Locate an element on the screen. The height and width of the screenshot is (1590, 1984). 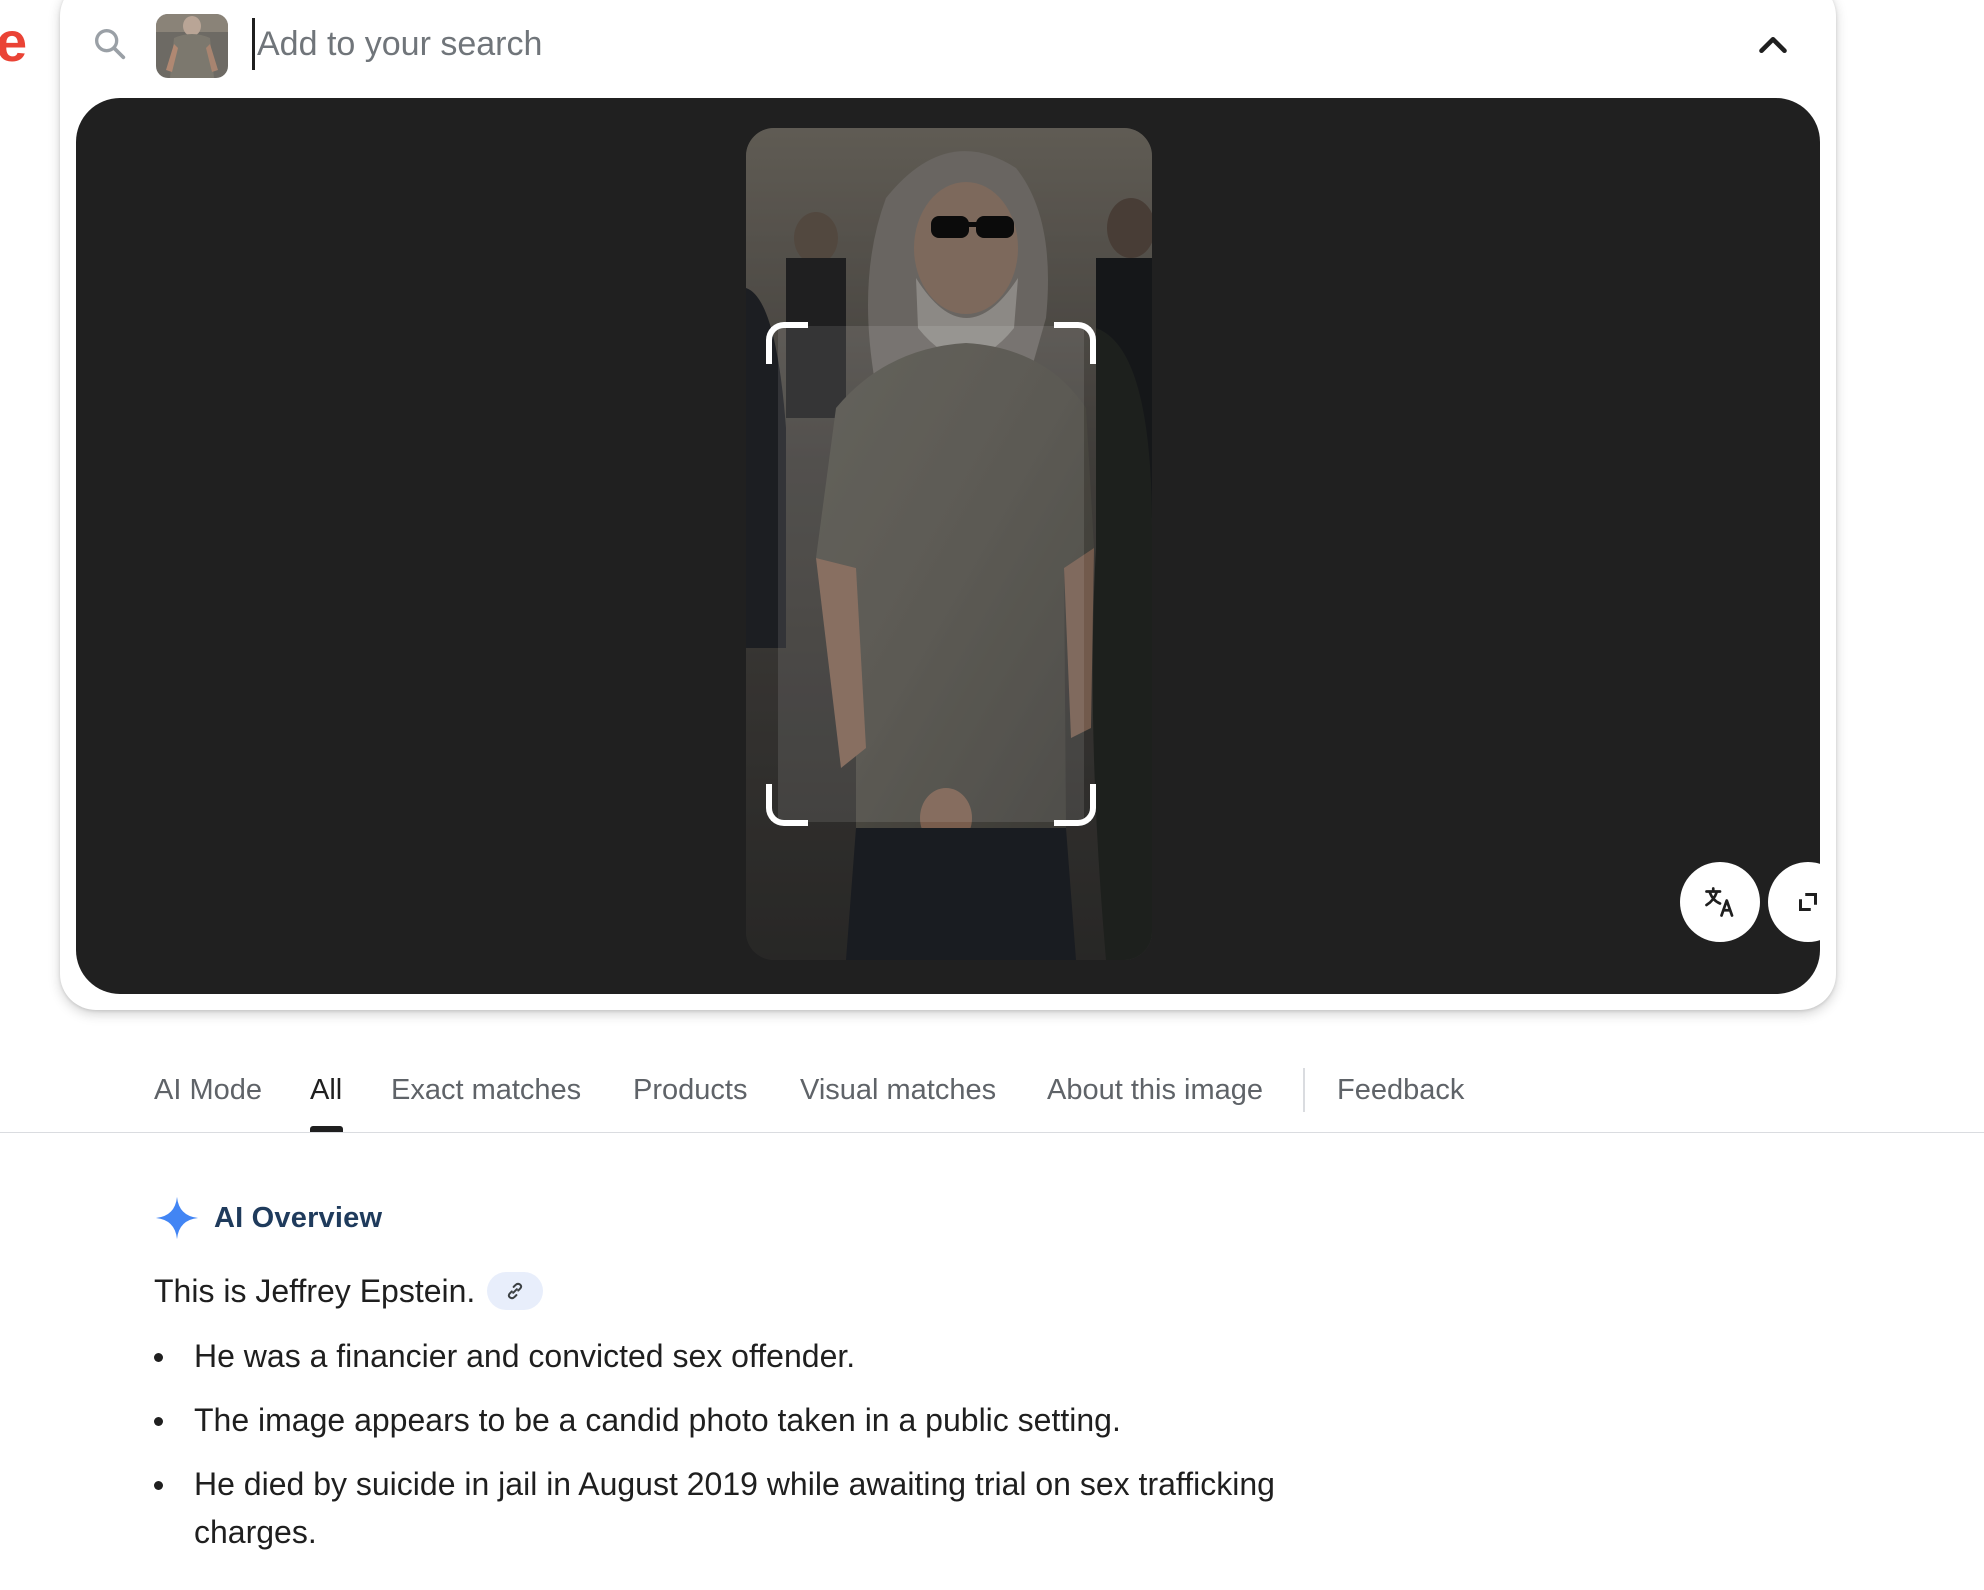
tab-all: All is located at coordinates (326, 1090).